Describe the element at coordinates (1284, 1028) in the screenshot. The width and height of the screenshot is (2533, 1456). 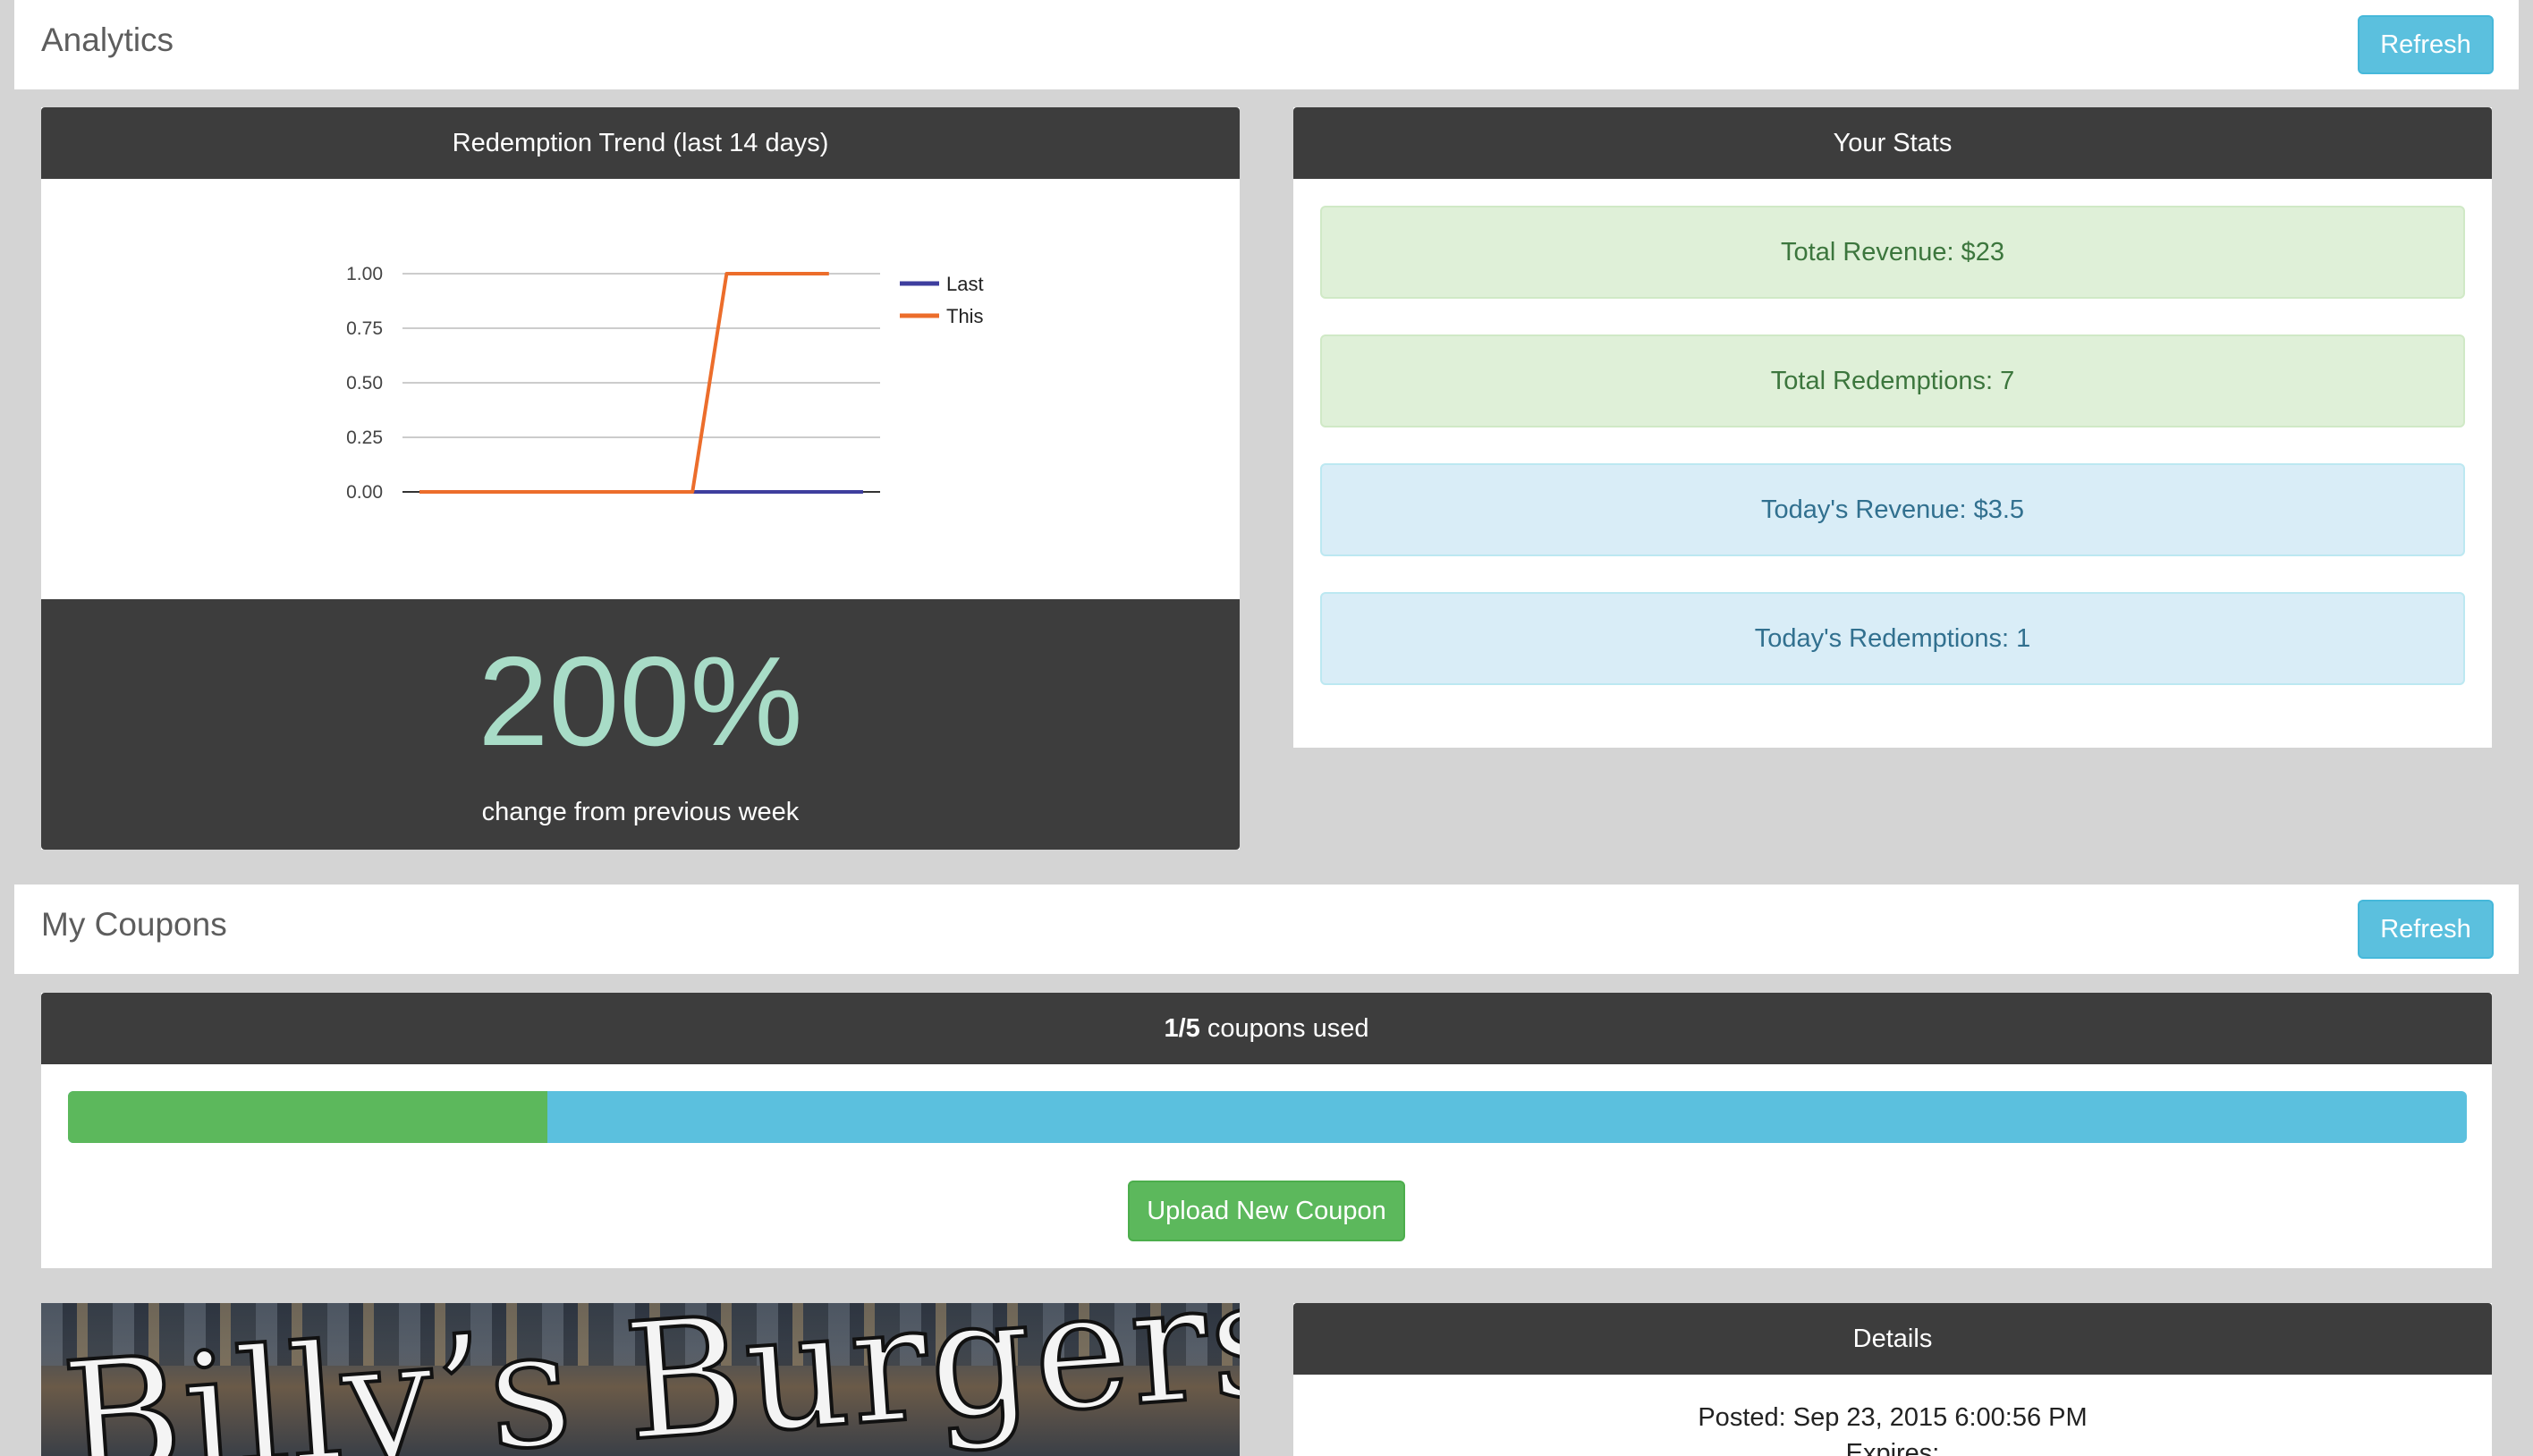
I see `coupon-usage-text: coupons used` at that location.